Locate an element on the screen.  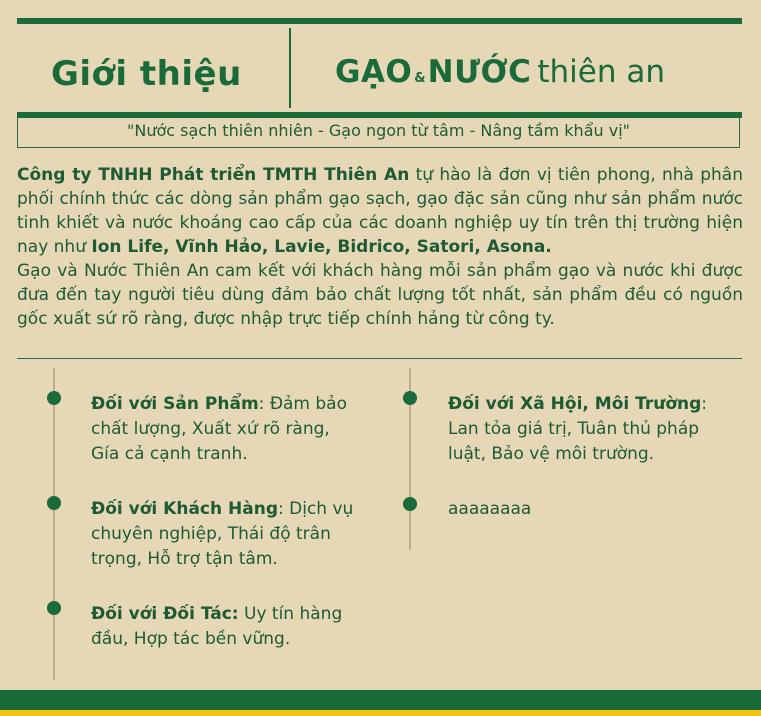
footer-stripe is located at coordinates (380, 713).